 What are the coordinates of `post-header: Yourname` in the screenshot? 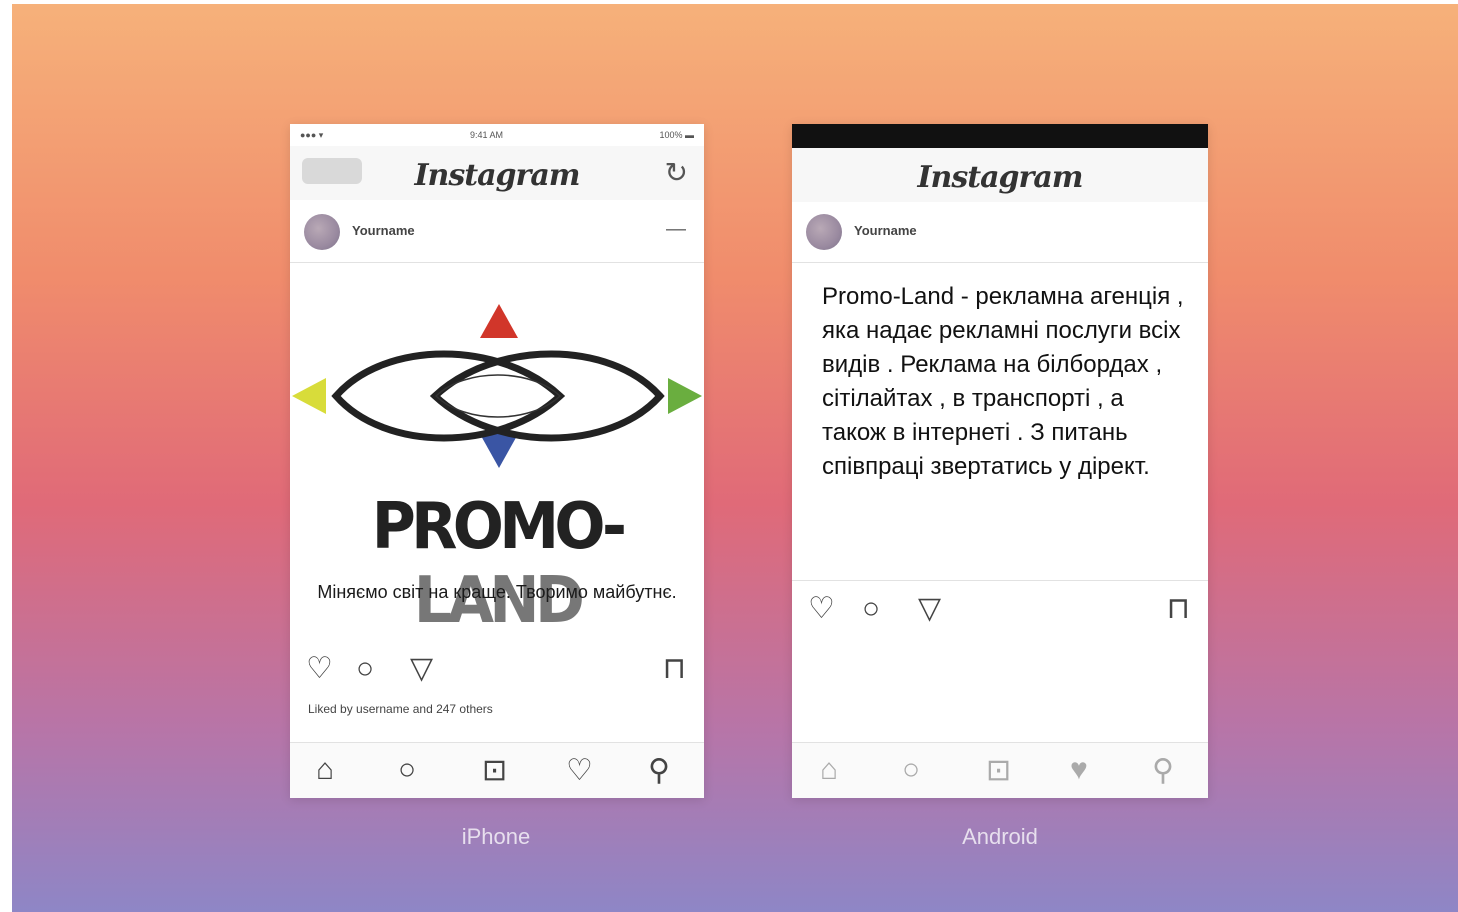 It's located at (1000, 235).